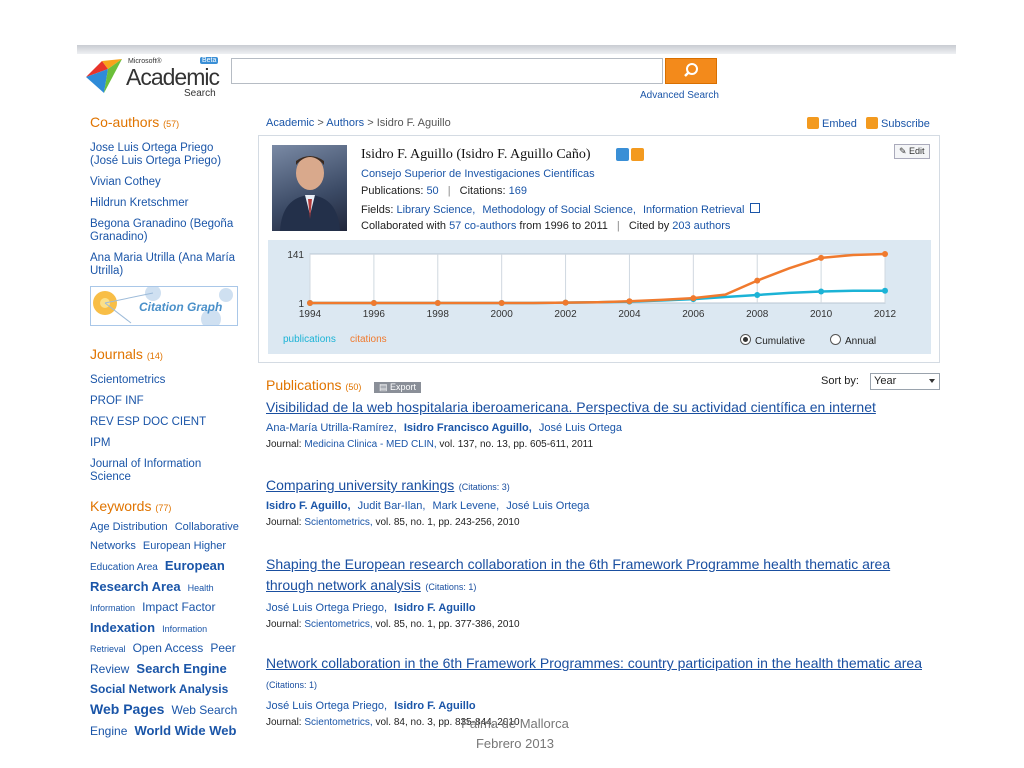 This screenshot has height=768, width=1024. I want to click on publication-title: Comparing university rankings, so click(360, 485).